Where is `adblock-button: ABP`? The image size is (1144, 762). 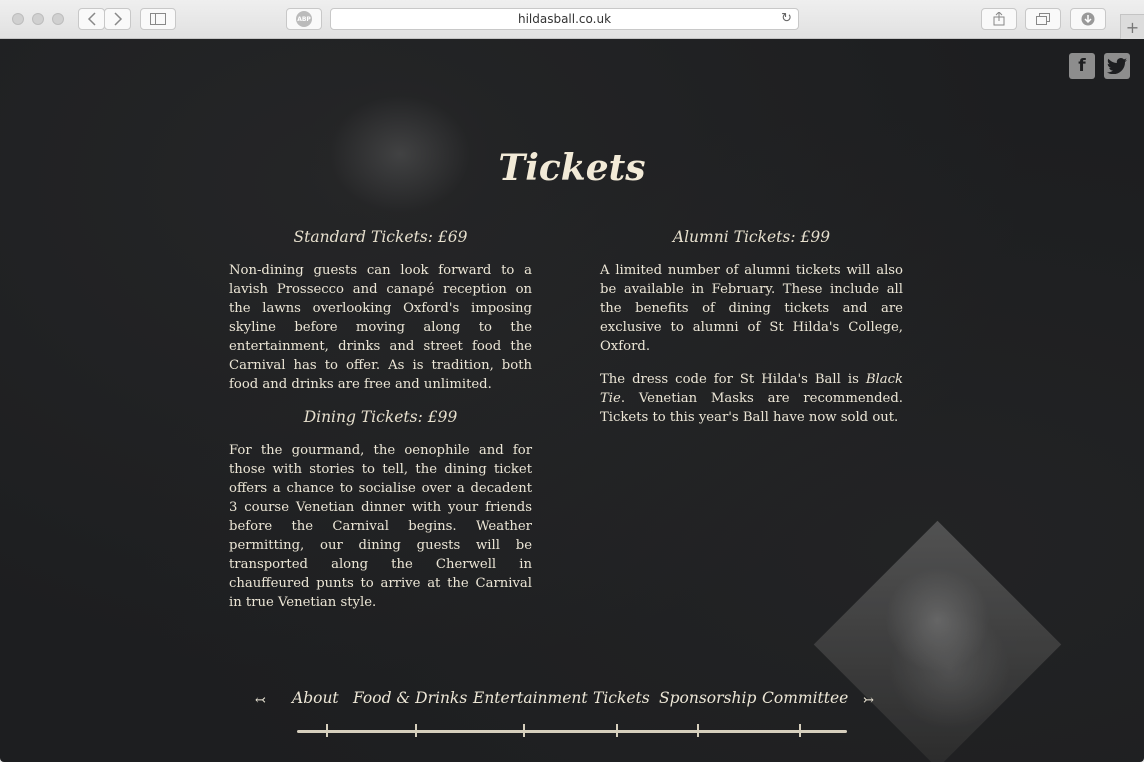
adblock-button: ABP is located at coordinates (304, 19).